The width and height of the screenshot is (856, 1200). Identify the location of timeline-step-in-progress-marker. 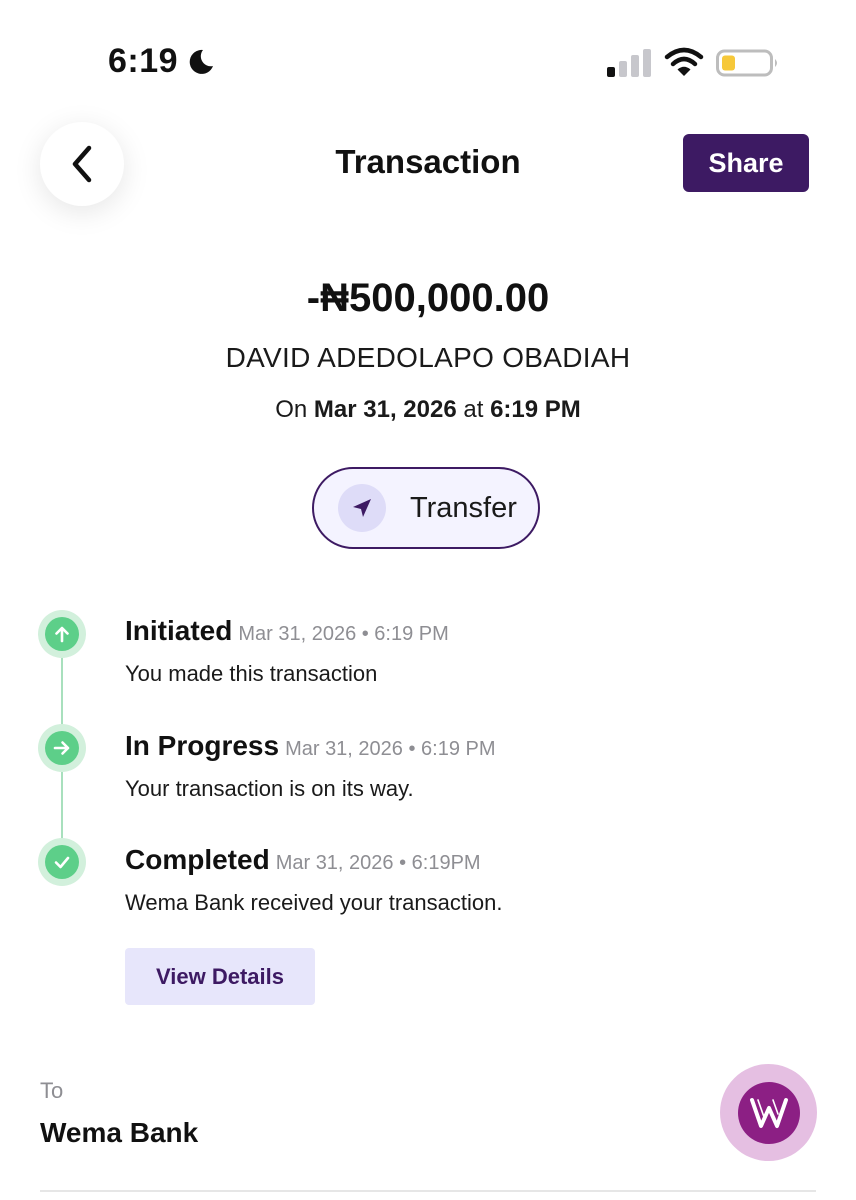
(62, 748).